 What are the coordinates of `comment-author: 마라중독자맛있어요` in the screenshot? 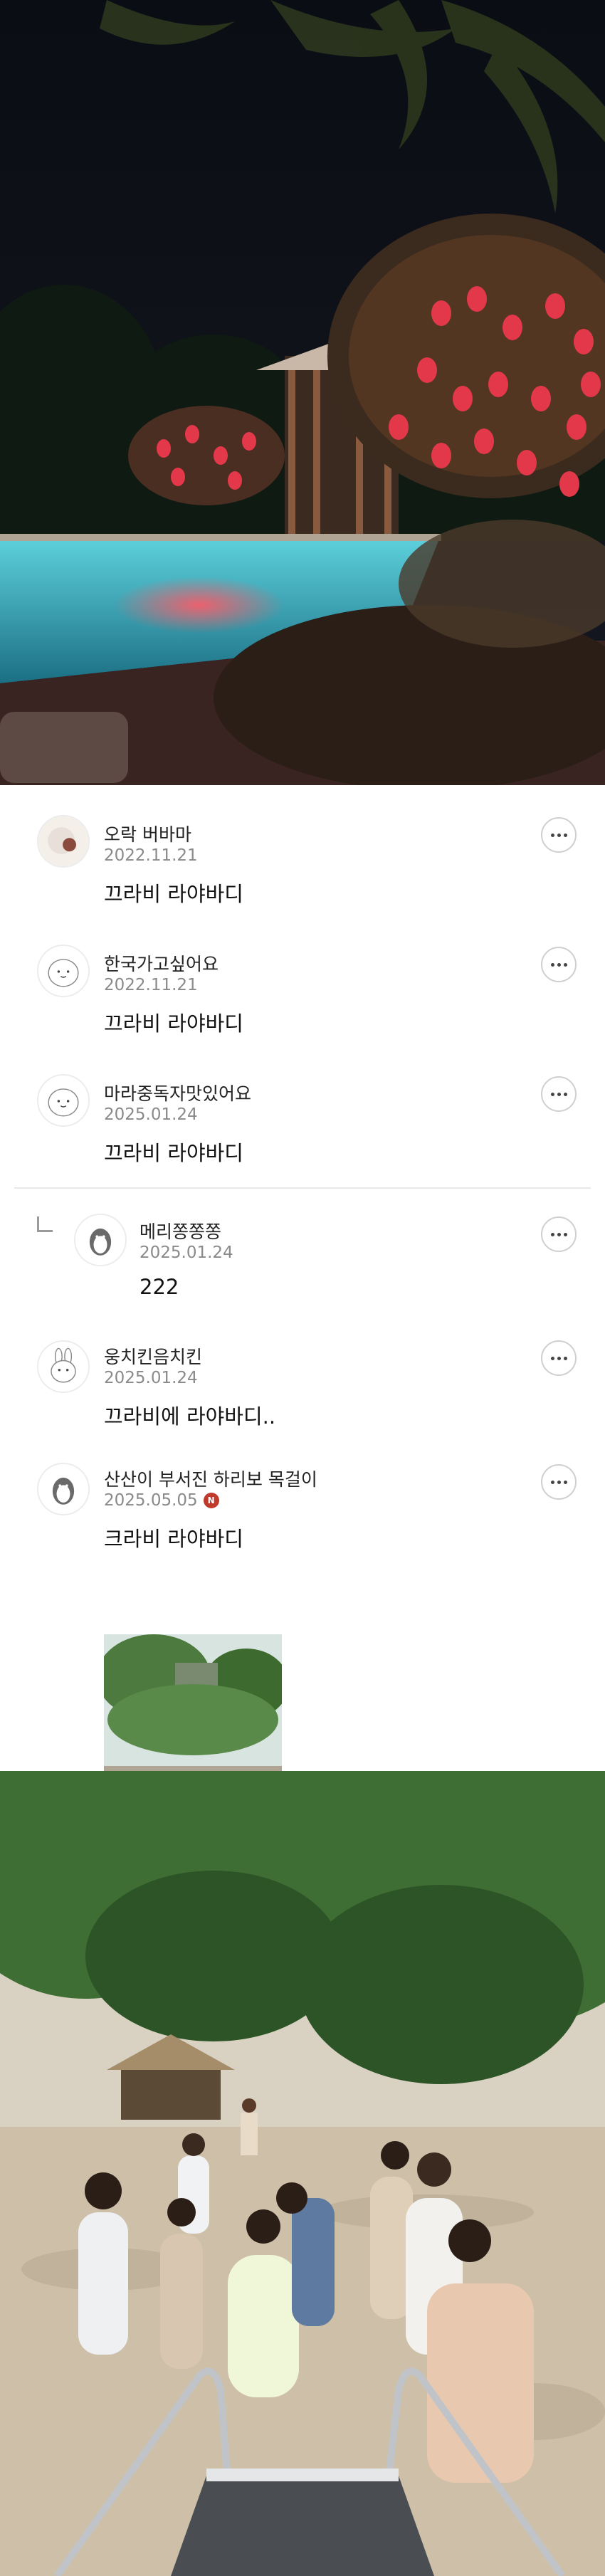 It's located at (177, 1092).